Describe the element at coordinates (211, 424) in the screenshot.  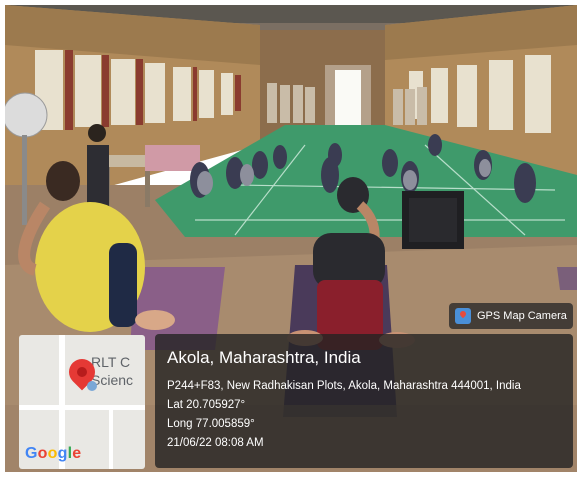
I see `location-longitude: Long 77.005859°` at that location.